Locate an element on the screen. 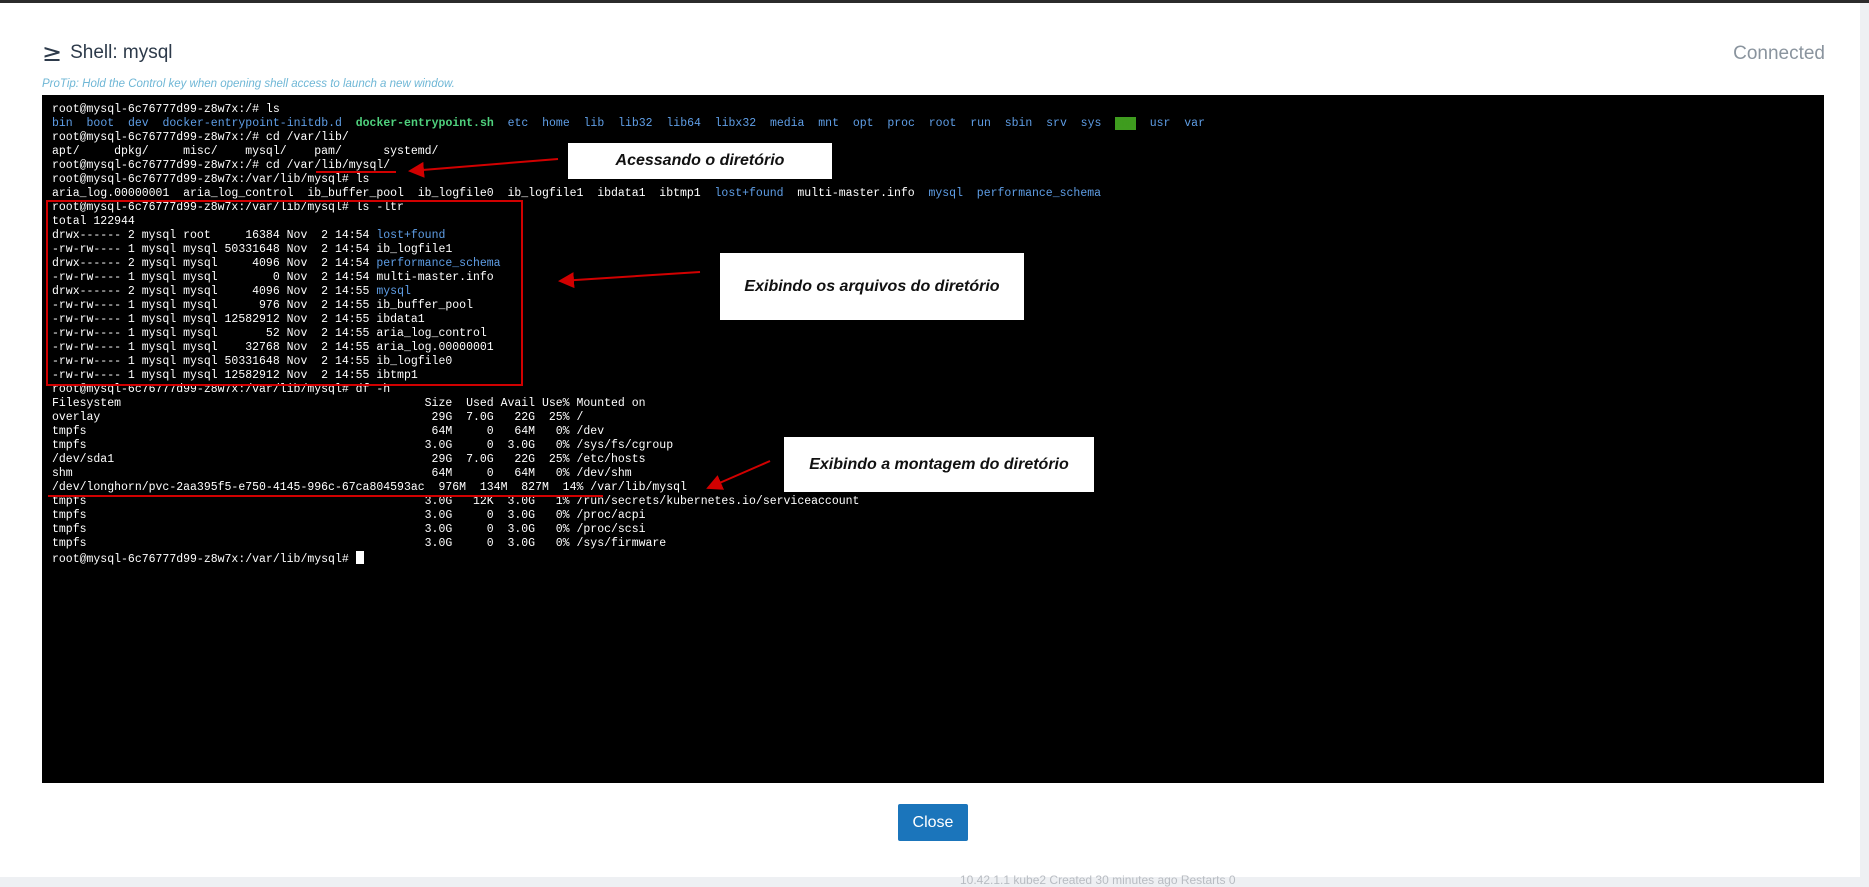 The height and width of the screenshot is (887, 1869). executable-entry: docker-entrypoint.sh is located at coordinates (424, 123).